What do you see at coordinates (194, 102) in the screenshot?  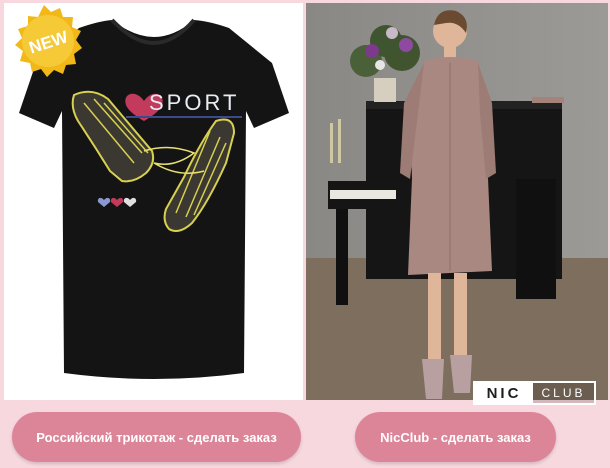 I see `print-text: SPORT` at bounding box center [194, 102].